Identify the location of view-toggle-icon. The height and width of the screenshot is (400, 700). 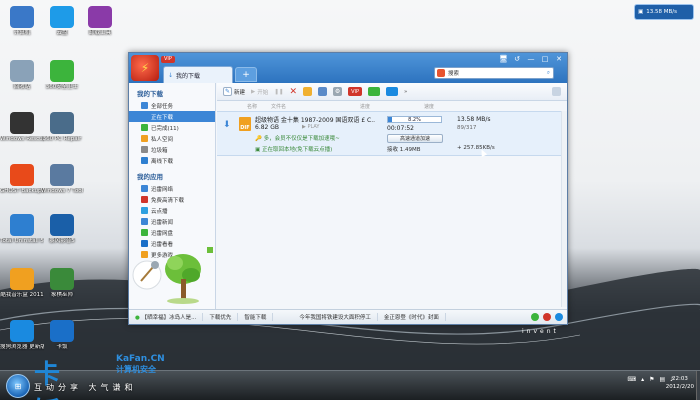
(556, 91).